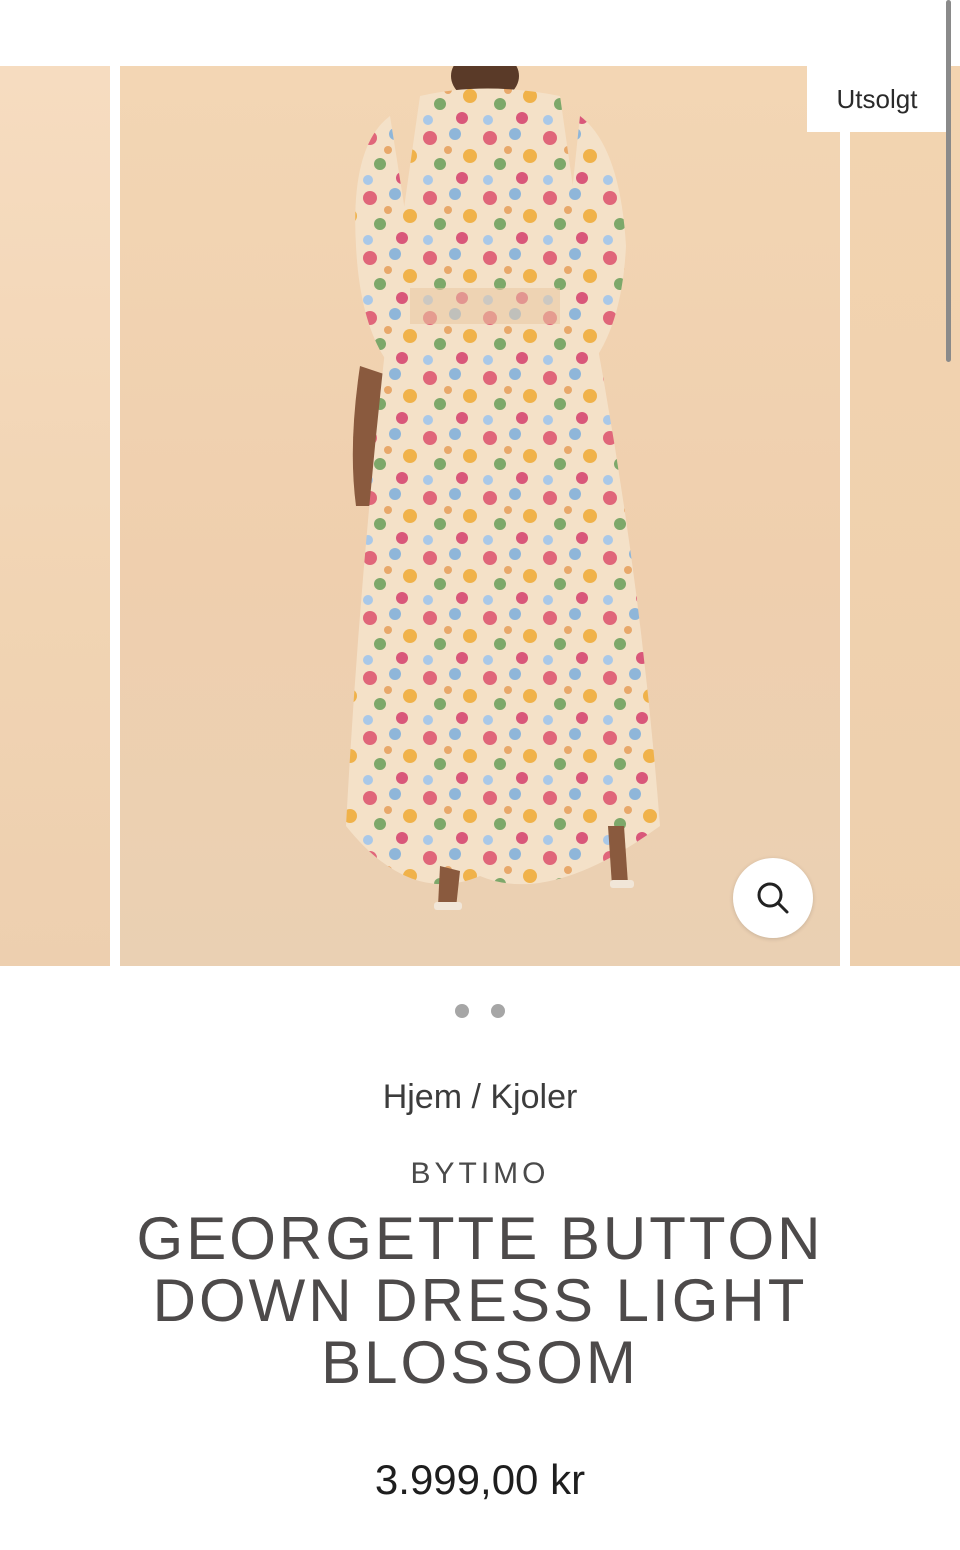 The image size is (960, 1550). I want to click on product-price: 3.999,00 kr, so click(480, 1479).